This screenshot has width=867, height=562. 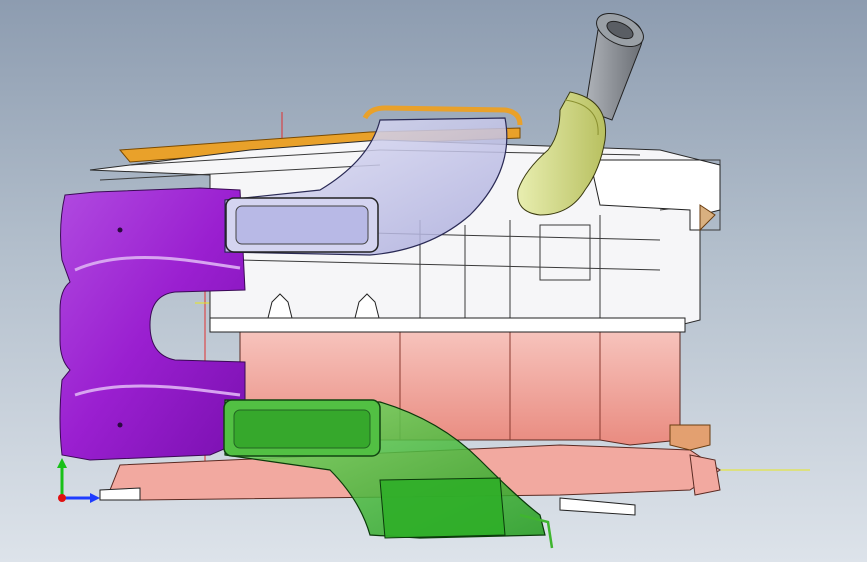 What do you see at coordinates (62, 463) in the screenshot?
I see `y-axis-arrow-icon` at bounding box center [62, 463].